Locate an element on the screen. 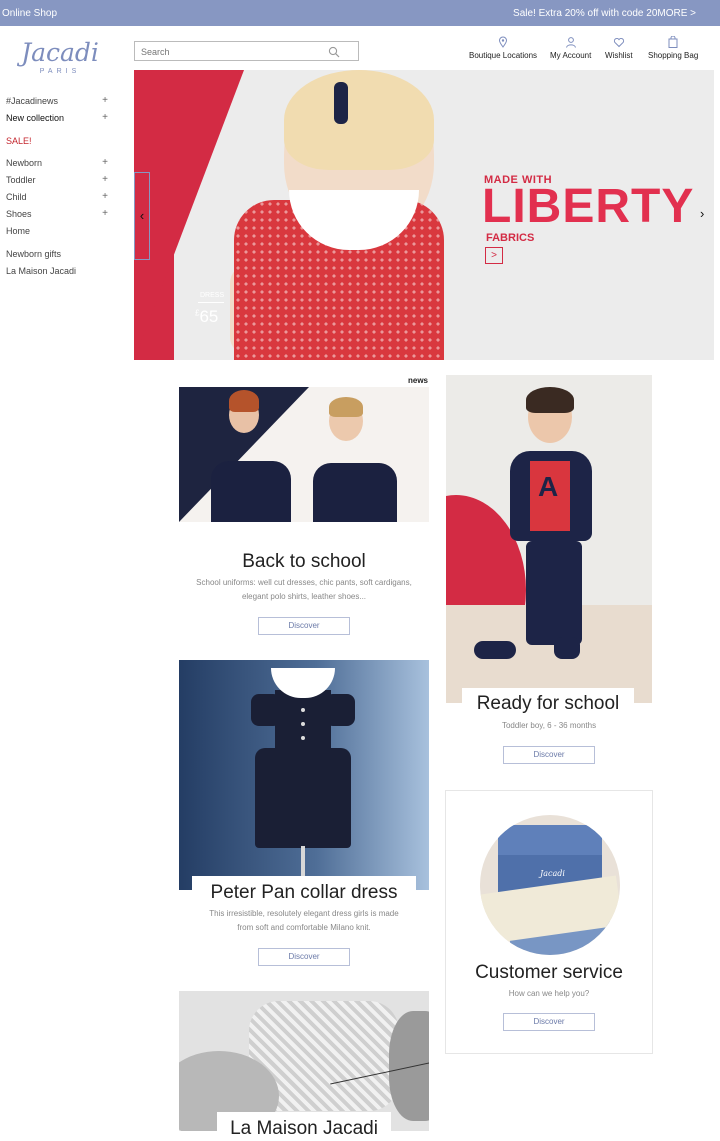 The image size is (720, 1141). ready-for-school-image: A is located at coordinates (549, 539).